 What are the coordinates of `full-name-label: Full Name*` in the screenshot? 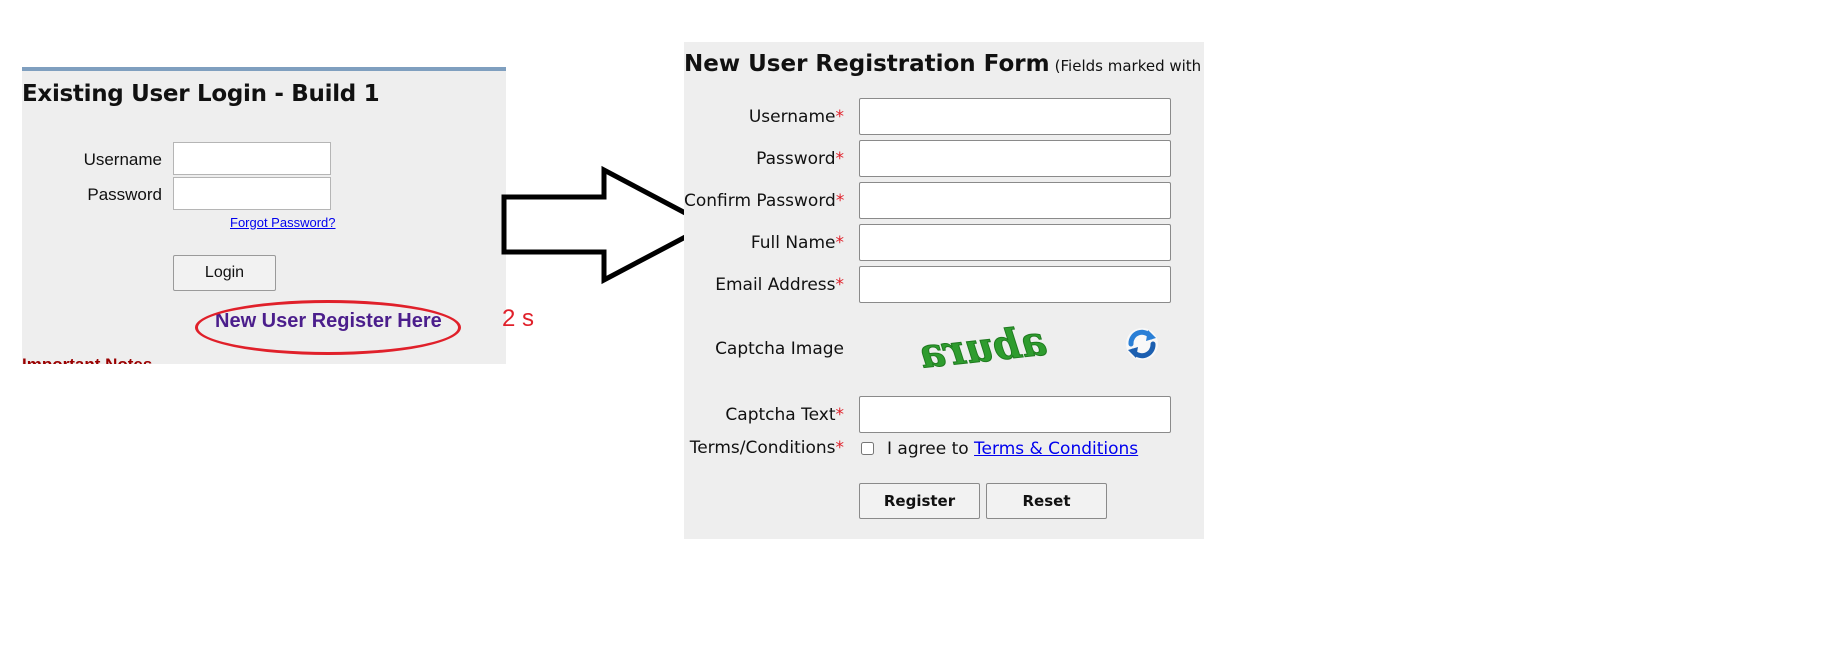 It's located at (797, 243).